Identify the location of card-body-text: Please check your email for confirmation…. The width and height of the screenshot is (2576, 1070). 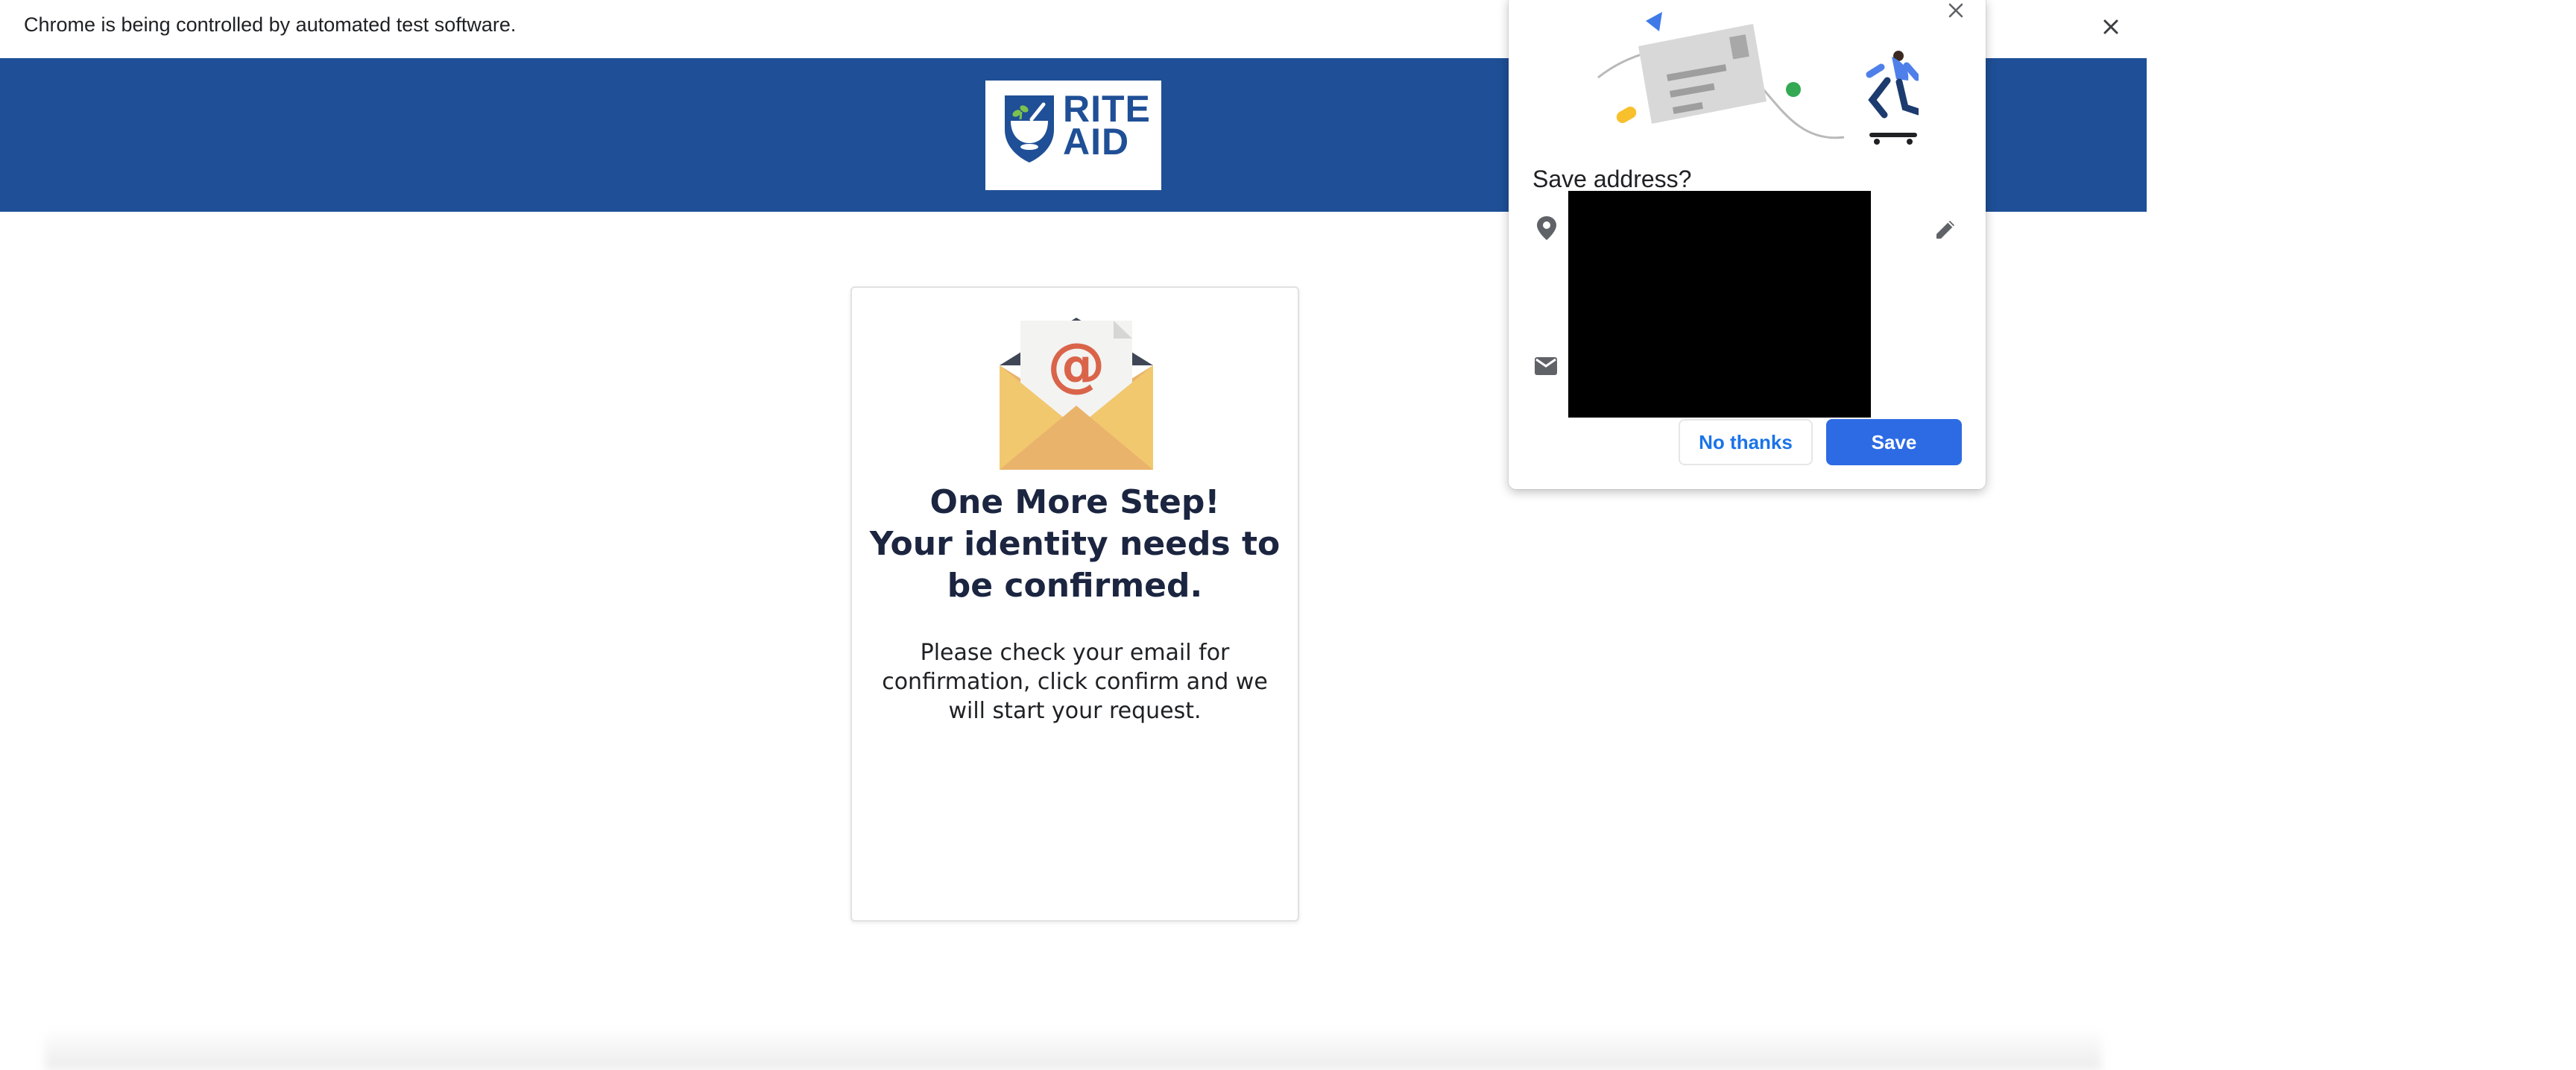
(1075, 682).